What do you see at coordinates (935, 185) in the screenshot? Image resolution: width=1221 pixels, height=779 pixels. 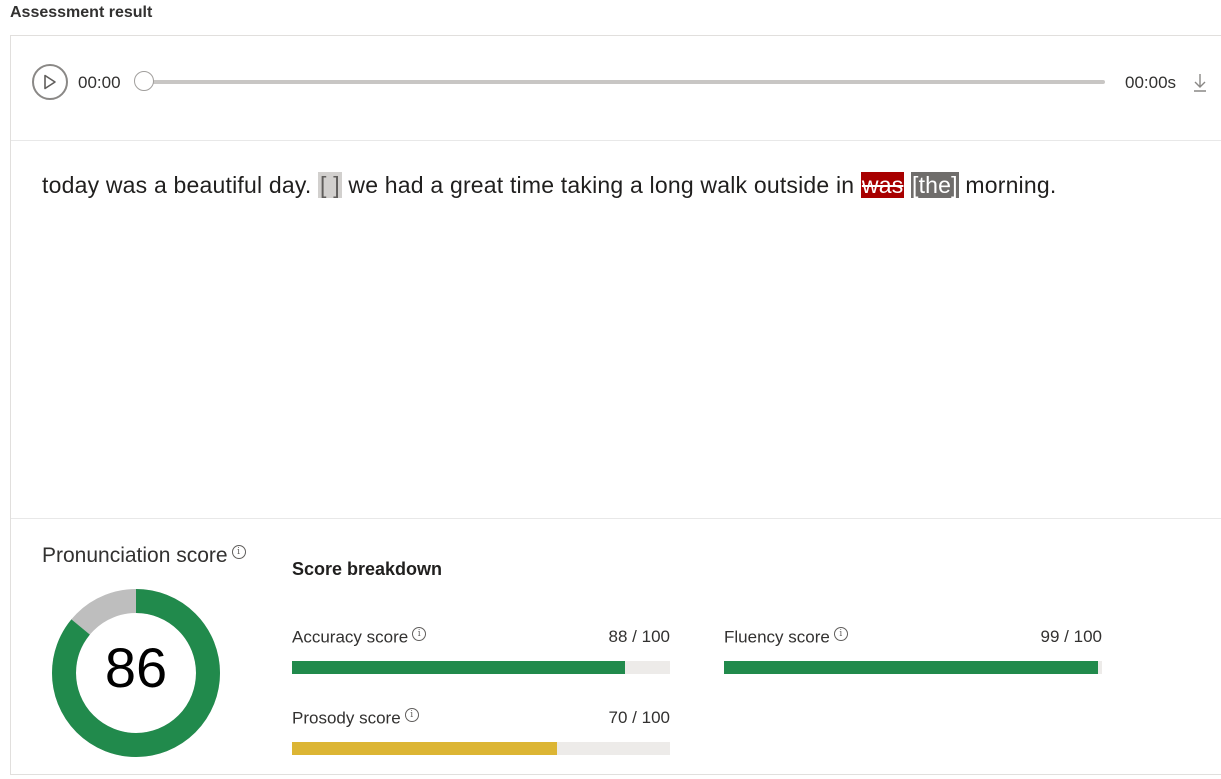 I see `inserted-word: [the]` at bounding box center [935, 185].